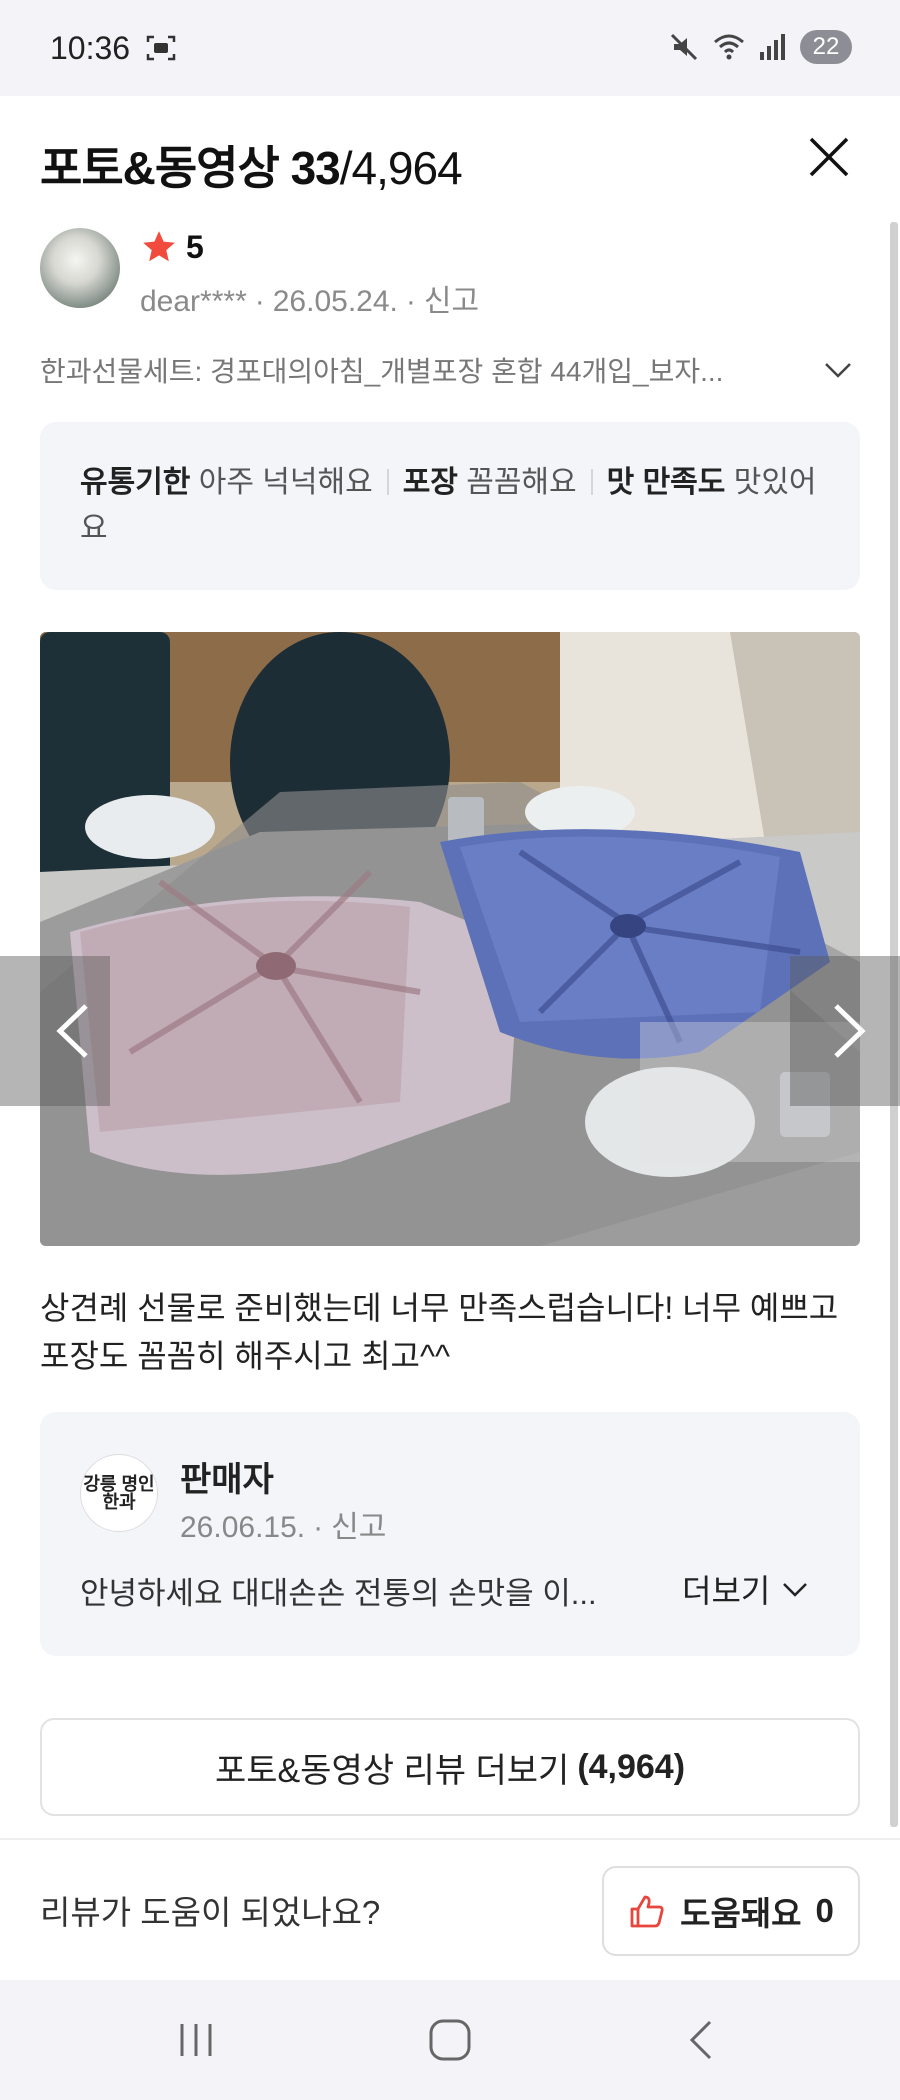  I want to click on wifi-icon, so click(729, 47).